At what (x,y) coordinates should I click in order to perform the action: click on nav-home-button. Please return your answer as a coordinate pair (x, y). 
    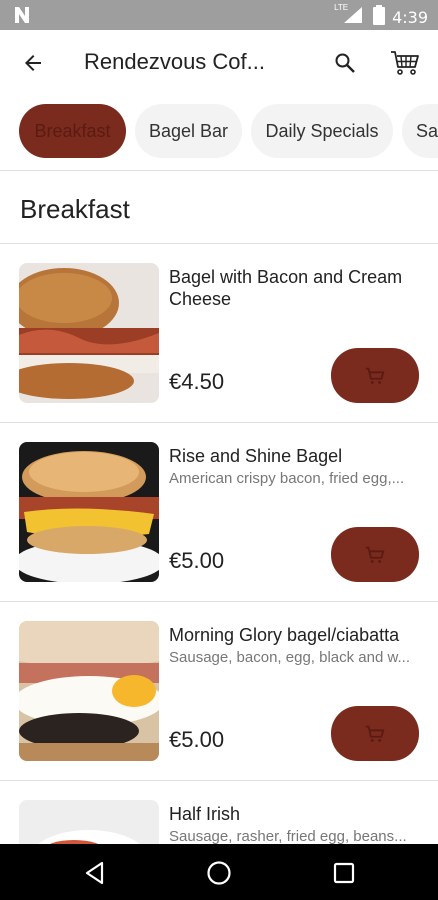
    Looking at the image, I should click on (219, 873).